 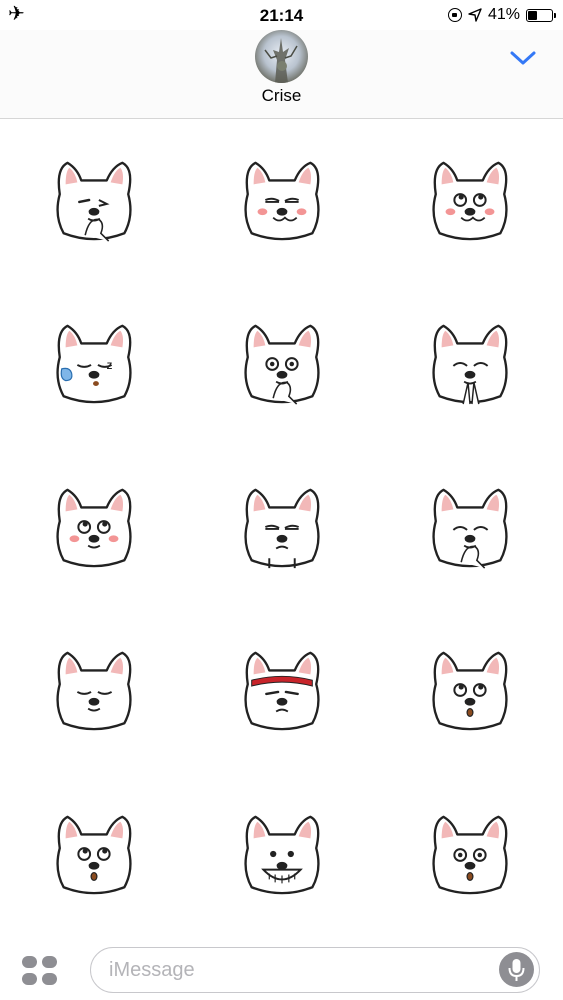 What do you see at coordinates (454, 15) in the screenshot?
I see `rotation-lock-icon` at bounding box center [454, 15].